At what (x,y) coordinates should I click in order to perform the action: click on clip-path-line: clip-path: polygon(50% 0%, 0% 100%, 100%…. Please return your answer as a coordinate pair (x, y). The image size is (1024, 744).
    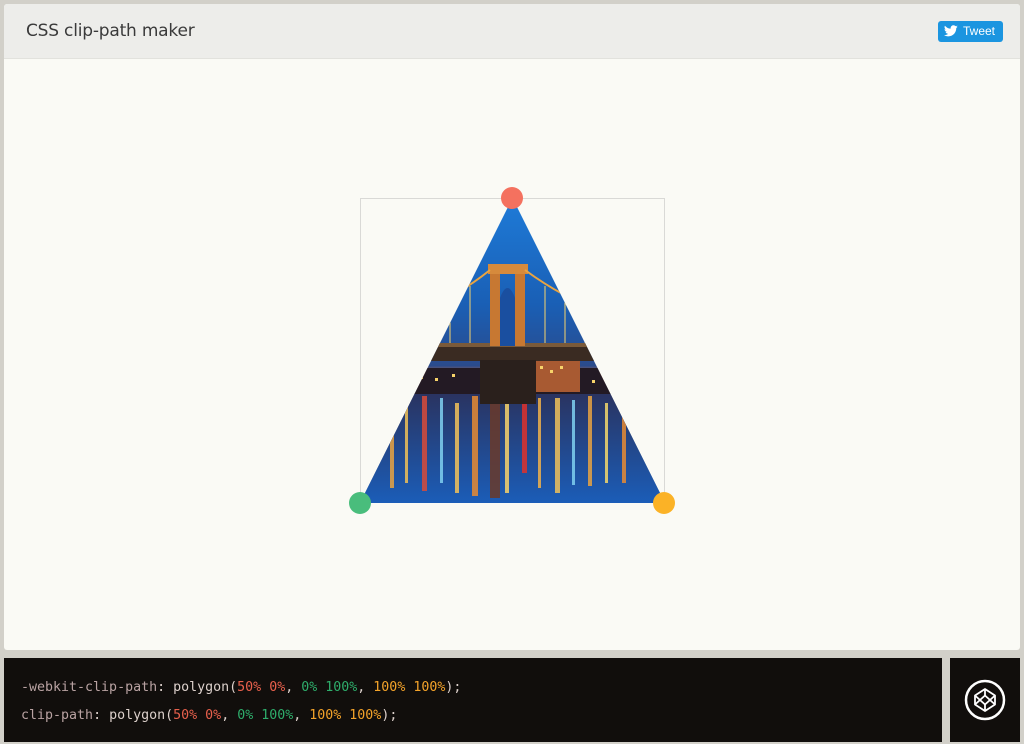
    Looking at the image, I should click on (209, 715).